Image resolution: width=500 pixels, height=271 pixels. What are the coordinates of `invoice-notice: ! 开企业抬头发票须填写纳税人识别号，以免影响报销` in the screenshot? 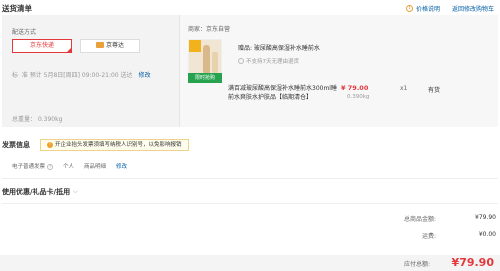 It's located at (114, 145).